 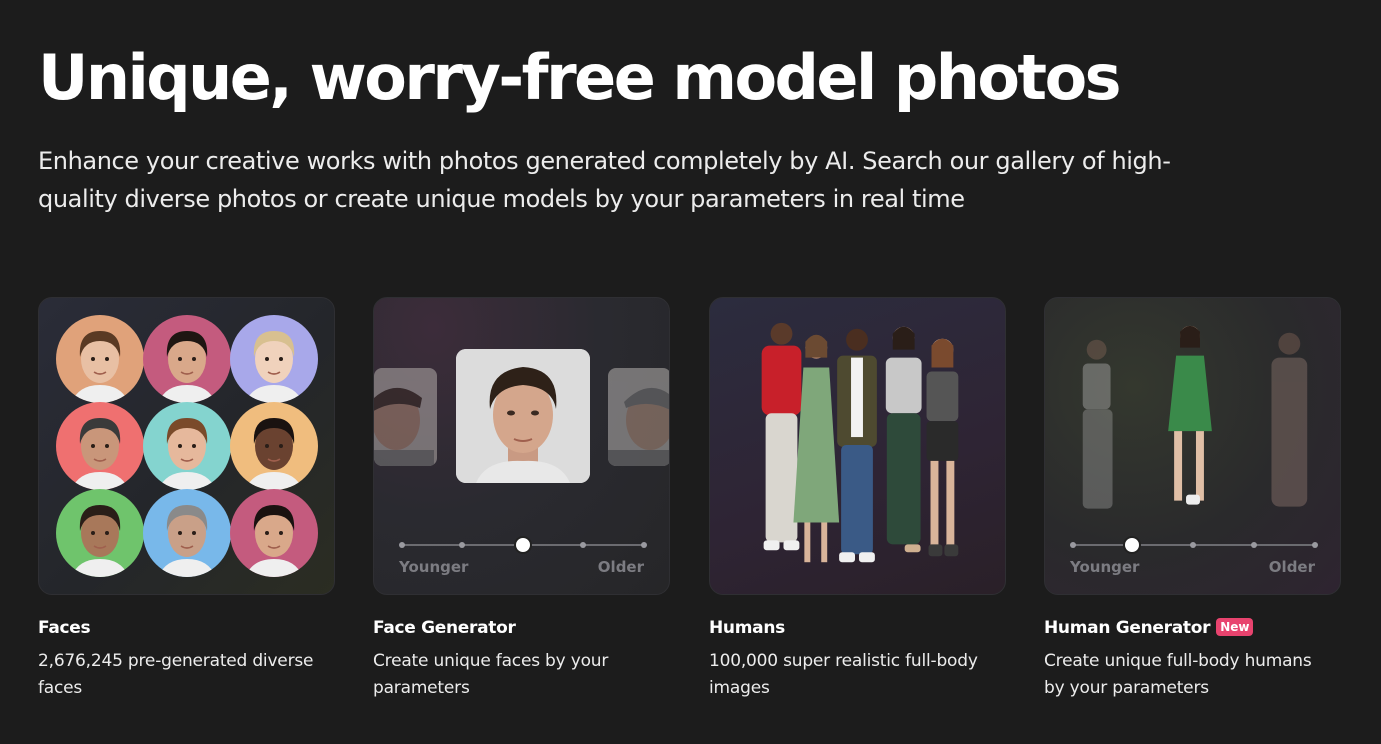 I want to click on face-preview-right, so click(x=638, y=417).